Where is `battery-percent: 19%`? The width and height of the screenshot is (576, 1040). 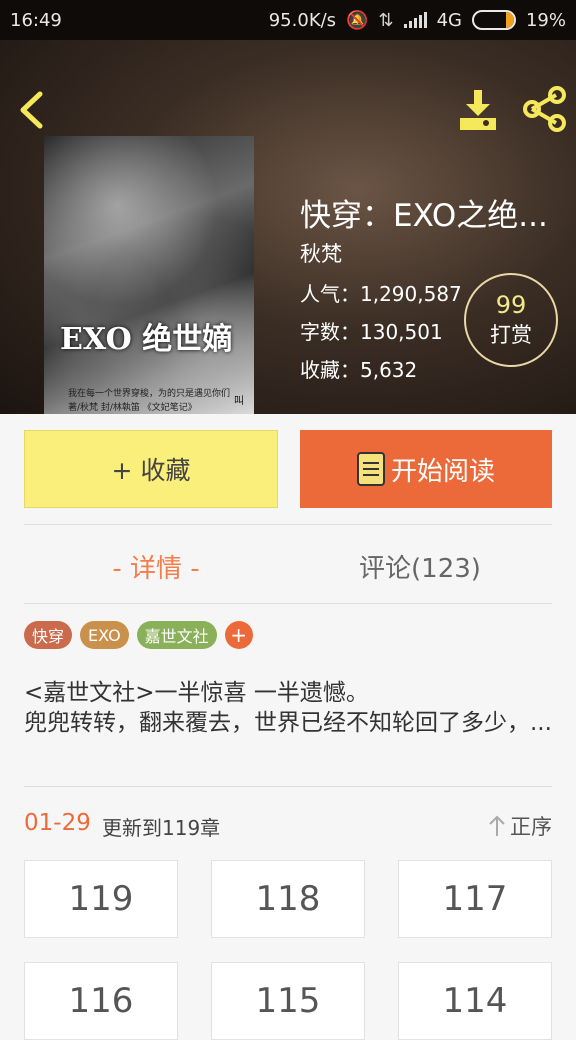 battery-percent: 19% is located at coordinates (545, 20).